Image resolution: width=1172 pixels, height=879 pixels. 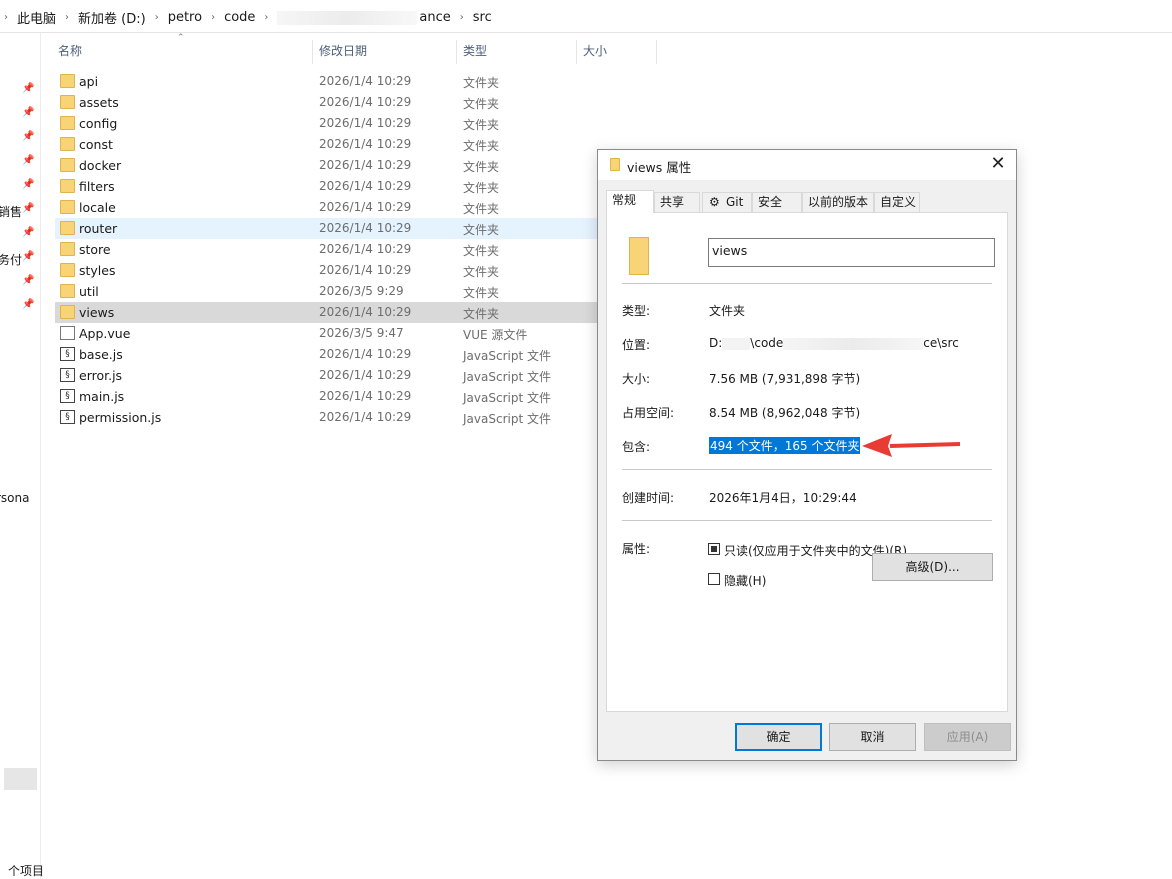 What do you see at coordinates (736, 343) in the screenshot?
I see `redacted-path` at bounding box center [736, 343].